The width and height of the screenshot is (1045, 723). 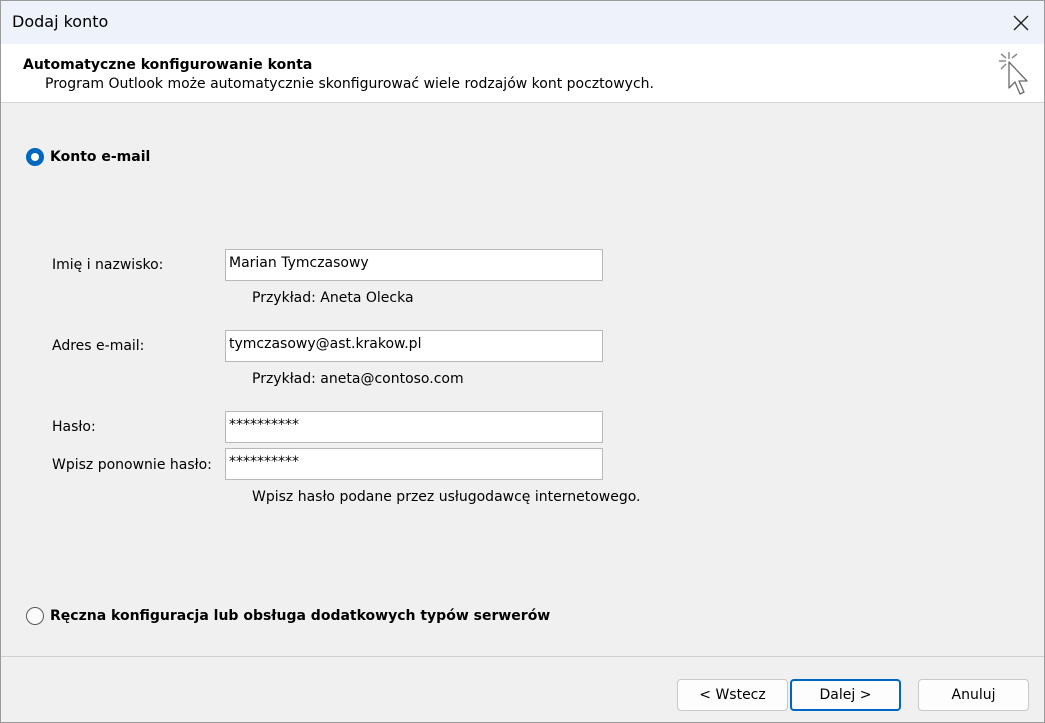 What do you see at coordinates (973, 695) in the screenshot?
I see `cancel-button: Anuluj` at bounding box center [973, 695].